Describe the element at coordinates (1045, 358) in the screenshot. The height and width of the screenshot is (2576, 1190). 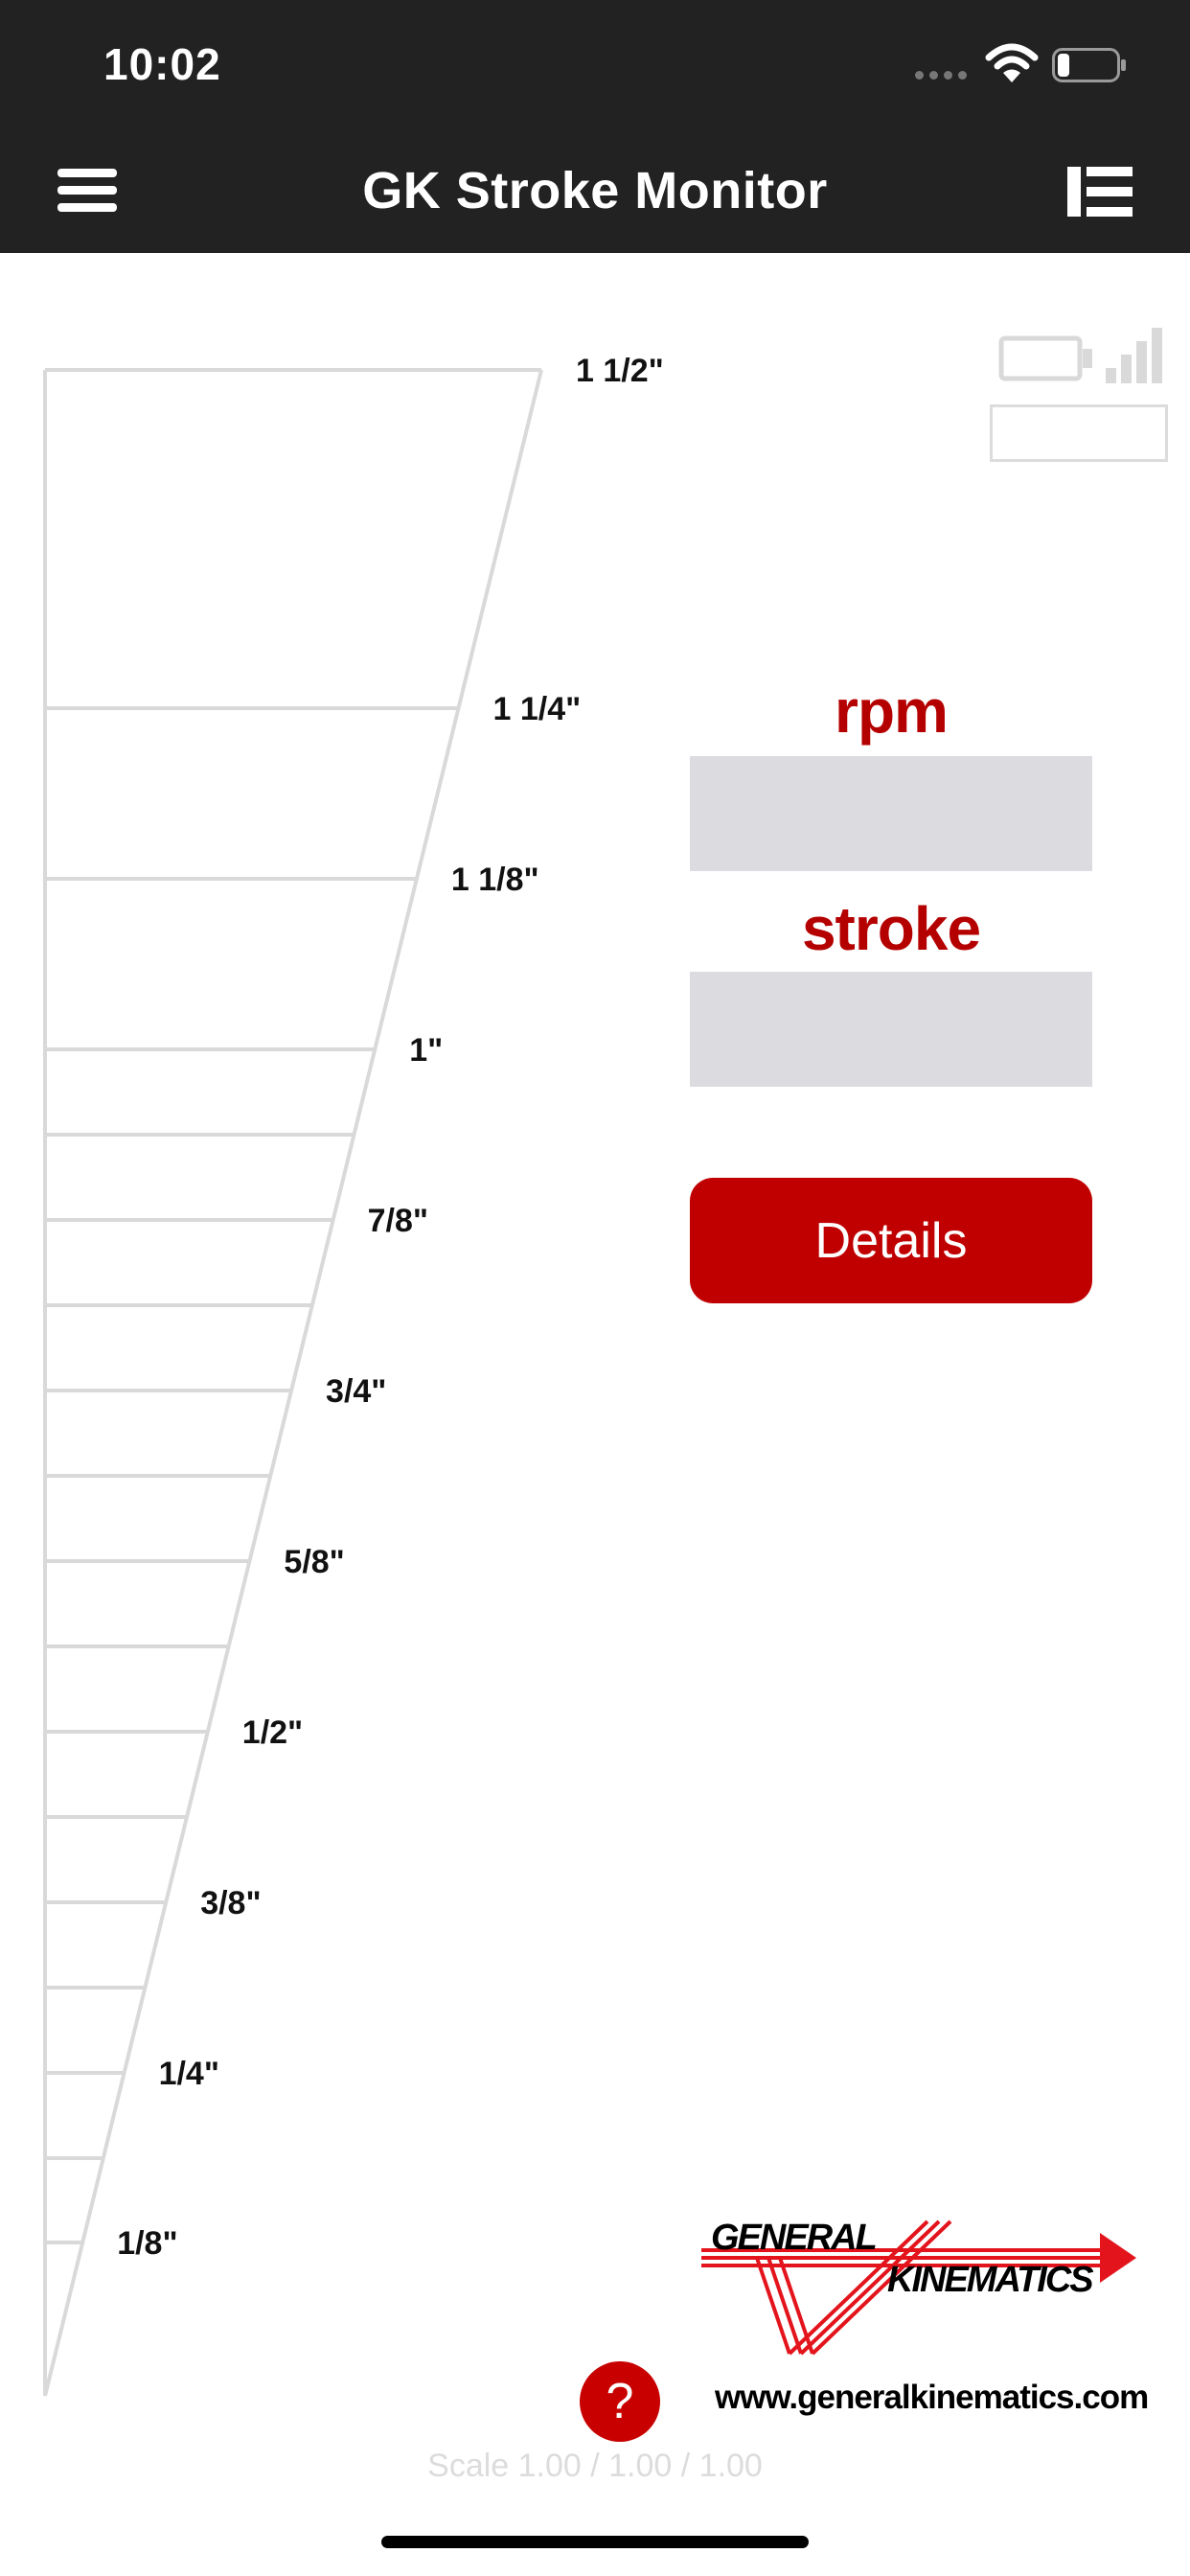
I see `device-battery-icon` at that location.